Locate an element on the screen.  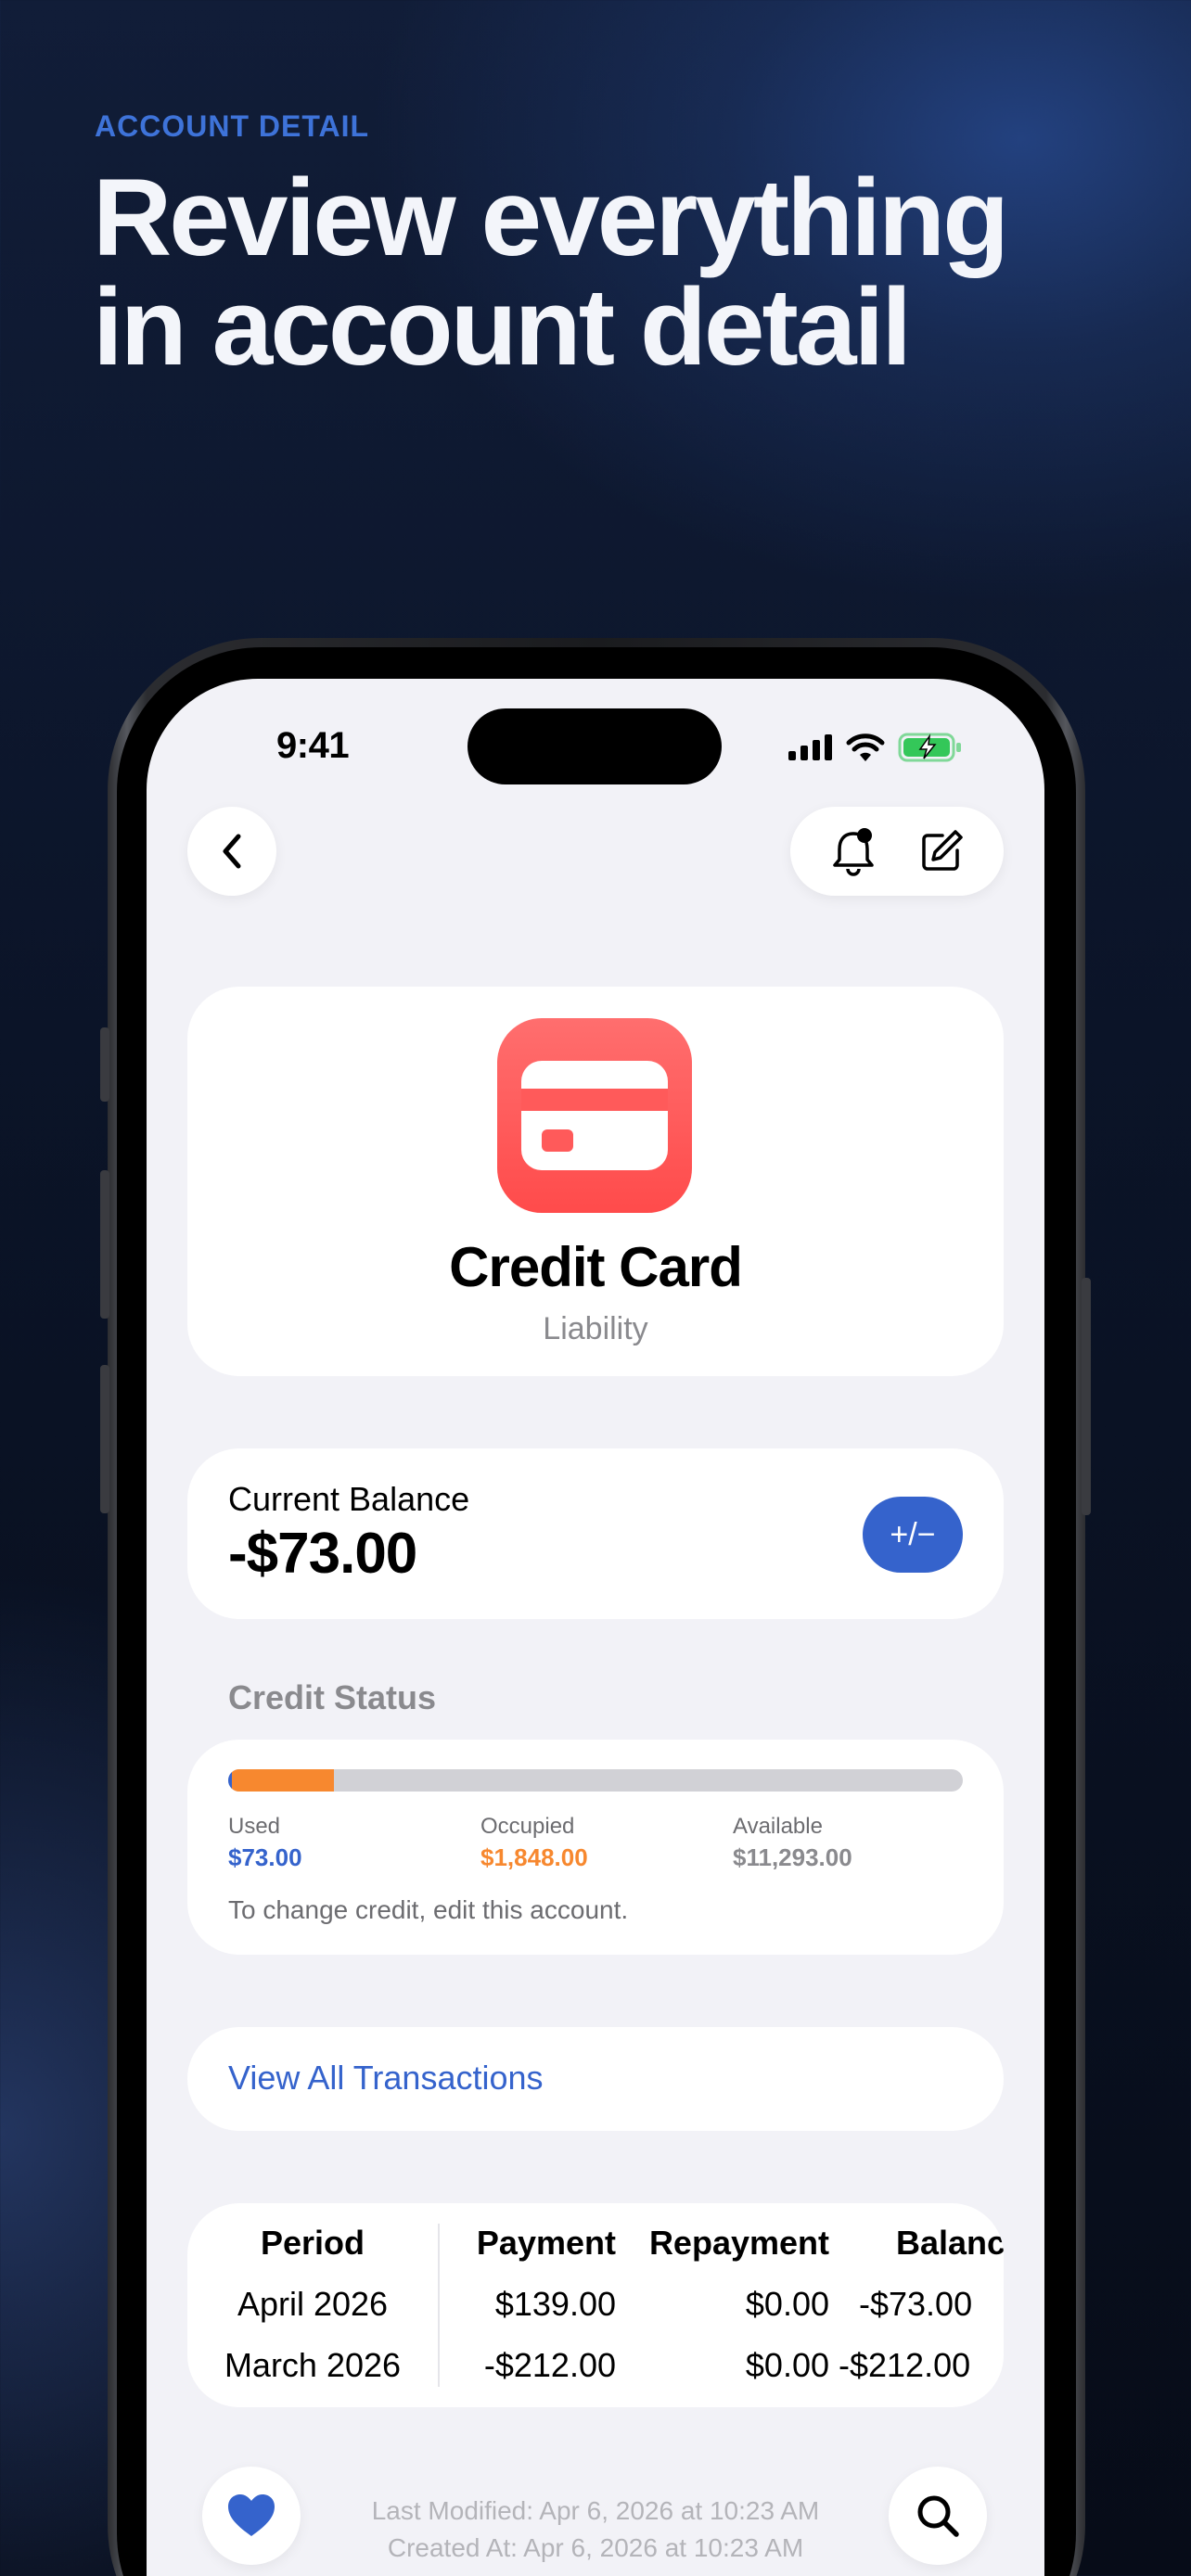
credit-bar-occupied is located at coordinates (283, 1780).